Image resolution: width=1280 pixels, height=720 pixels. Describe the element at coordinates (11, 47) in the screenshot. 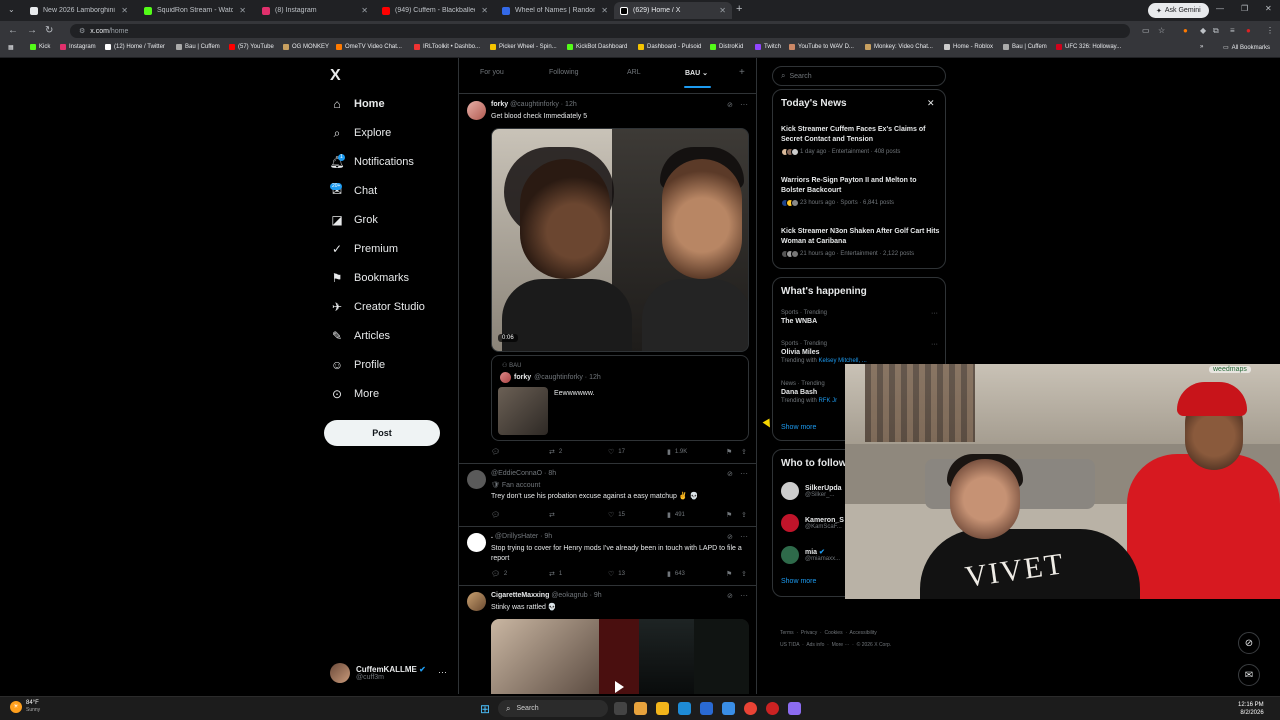

I see `apps-icon: ▦` at that location.